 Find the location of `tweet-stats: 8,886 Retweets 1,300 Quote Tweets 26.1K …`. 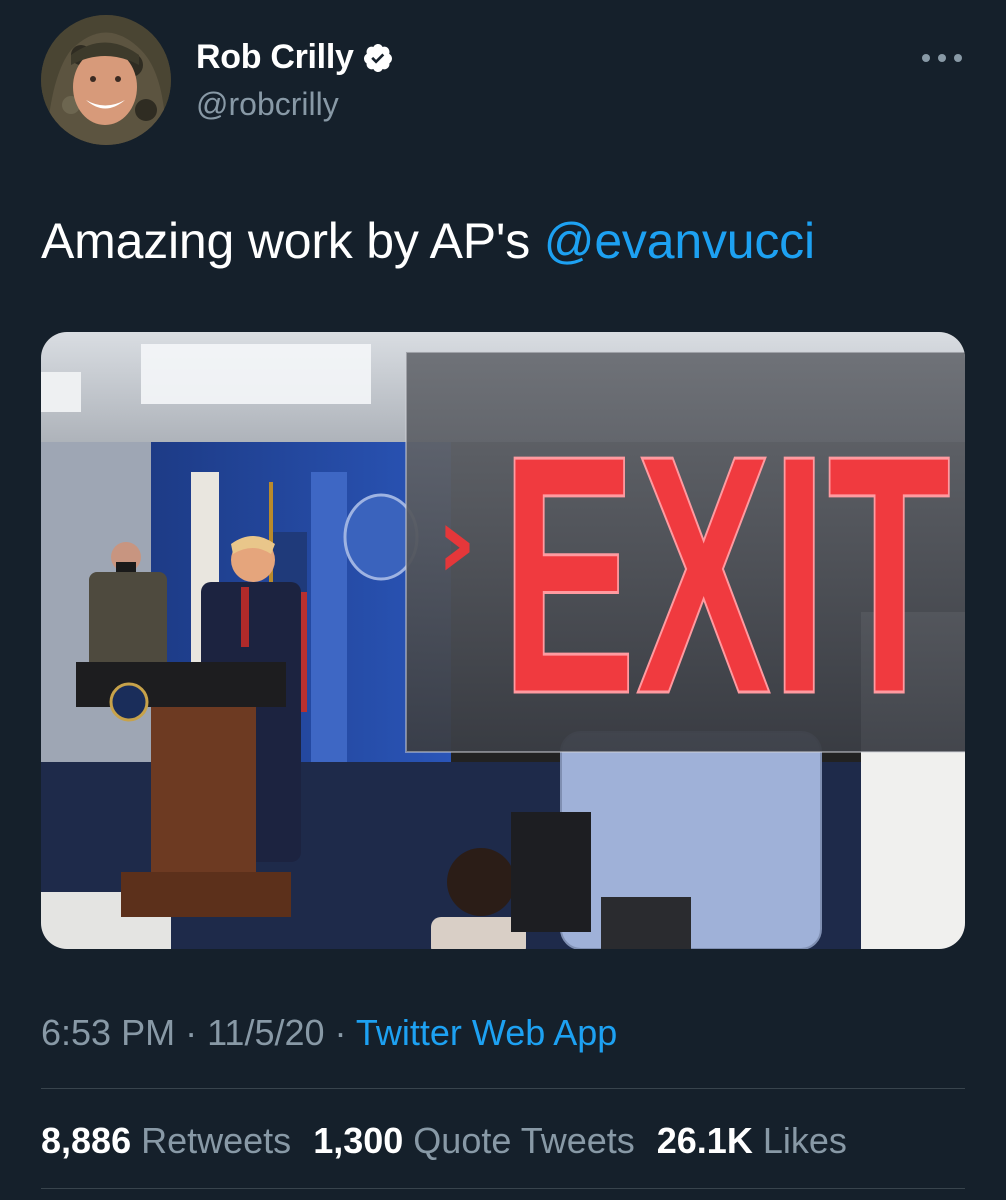

tweet-stats: 8,886 Retweets 1,300 Quote Tweets 26.1K … is located at coordinates (444, 1141).